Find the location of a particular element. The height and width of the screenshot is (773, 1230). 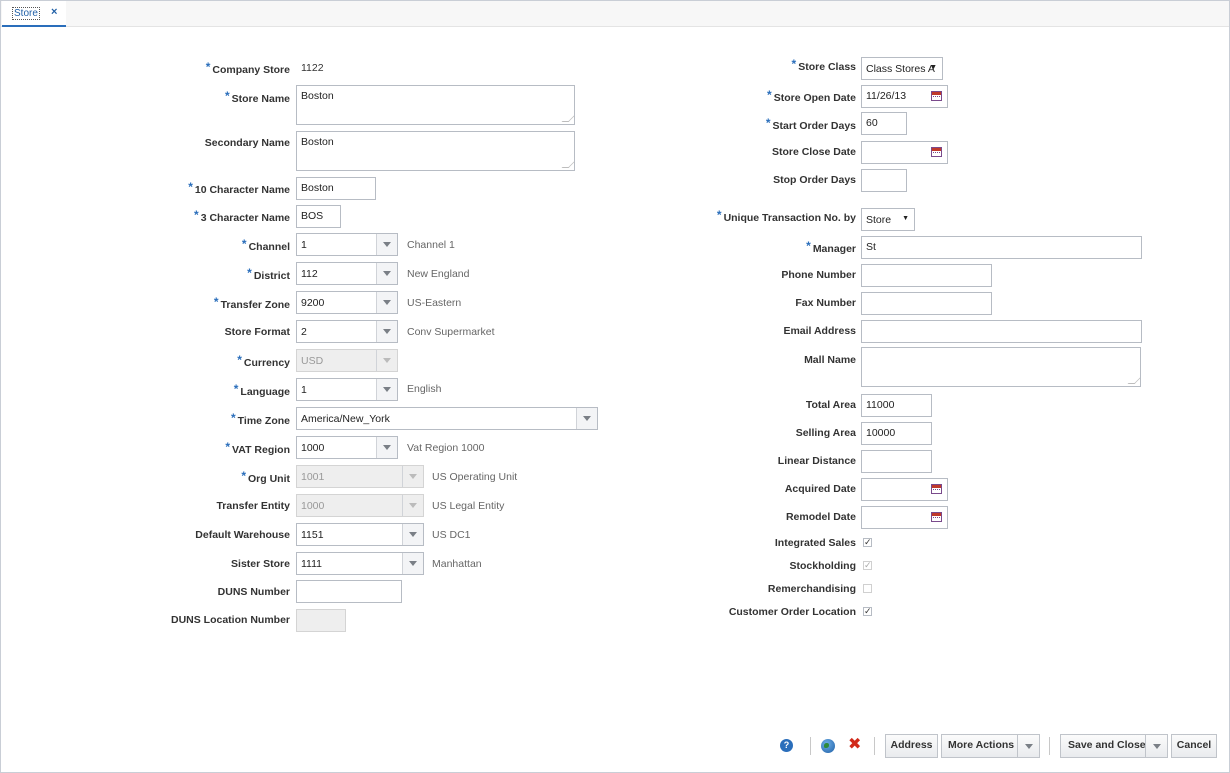

remodel-date-field is located at coordinates (904, 517).